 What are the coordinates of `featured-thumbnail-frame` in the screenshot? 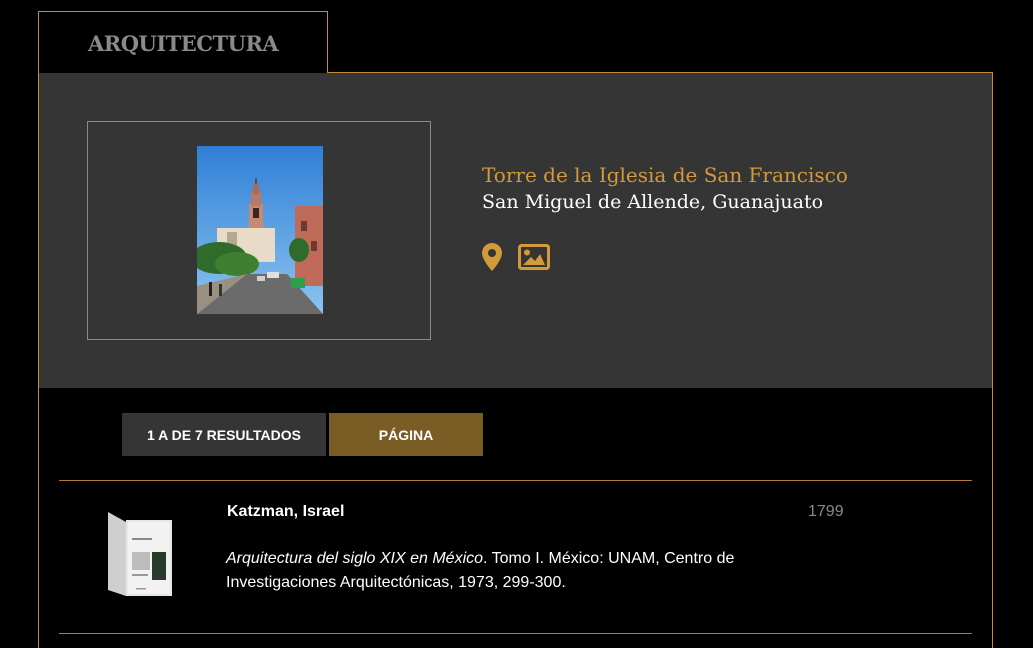 It's located at (259, 230).